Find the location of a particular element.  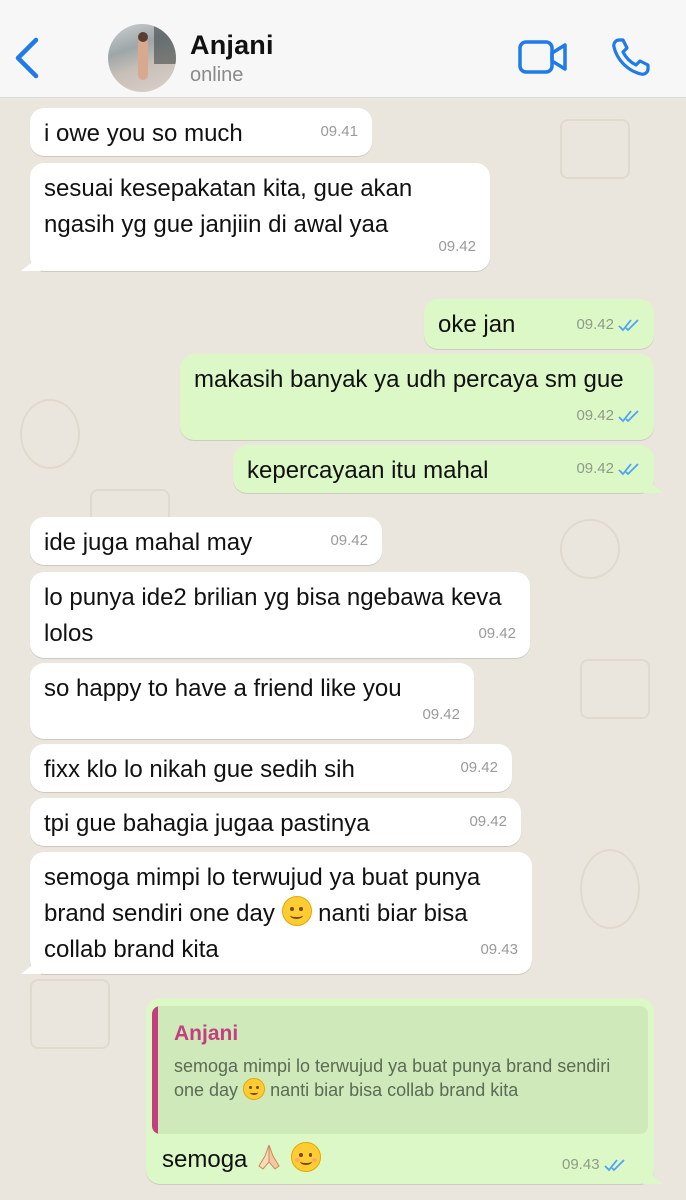

message-timestamp: 09.41 is located at coordinates (339, 132).